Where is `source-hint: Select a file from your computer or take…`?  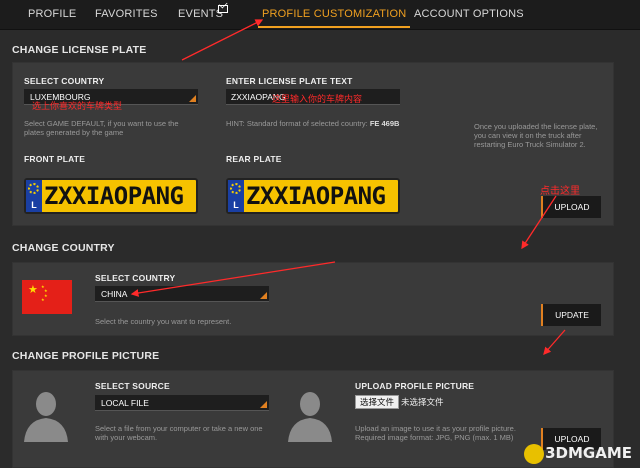 source-hint: Select a file from your computer or take… is located at coordinates (179, 433).